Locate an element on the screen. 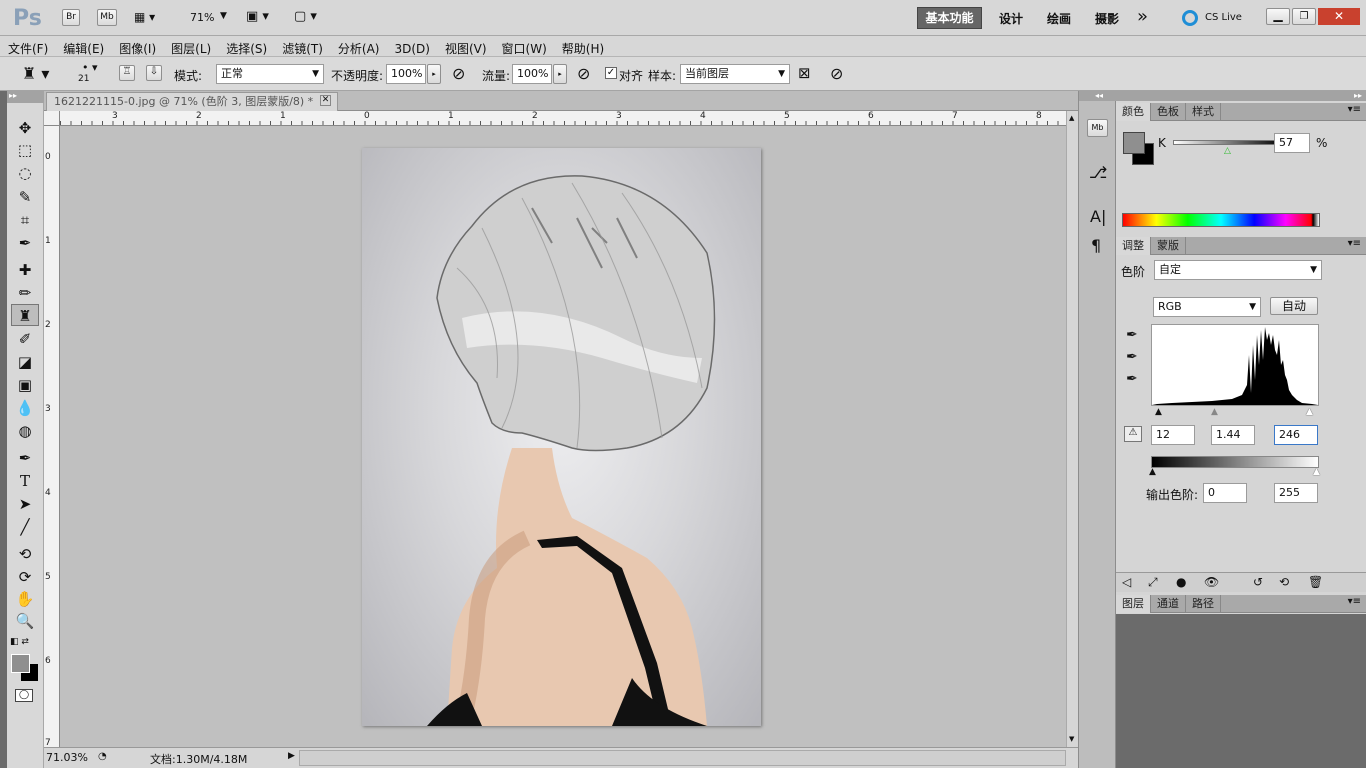  color-spectrum-bar is located at coordinates (1221, 220).